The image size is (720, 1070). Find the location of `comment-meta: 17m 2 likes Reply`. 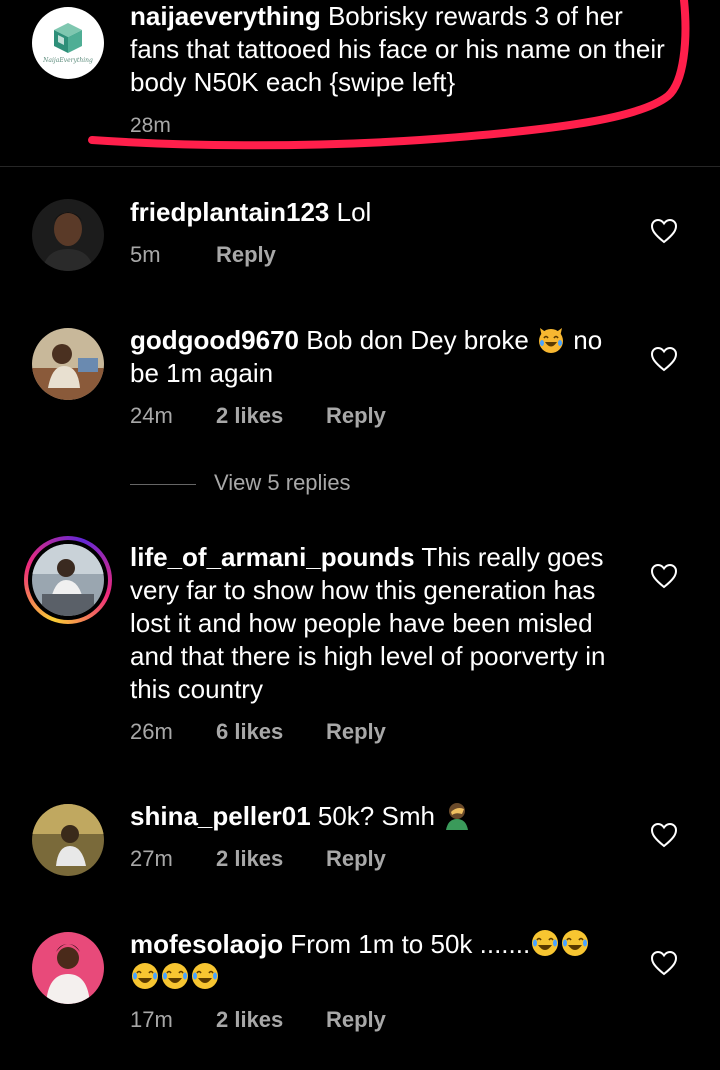

comment-meta: 17m 2 likes Reply is located at coordinates (258, 1020).